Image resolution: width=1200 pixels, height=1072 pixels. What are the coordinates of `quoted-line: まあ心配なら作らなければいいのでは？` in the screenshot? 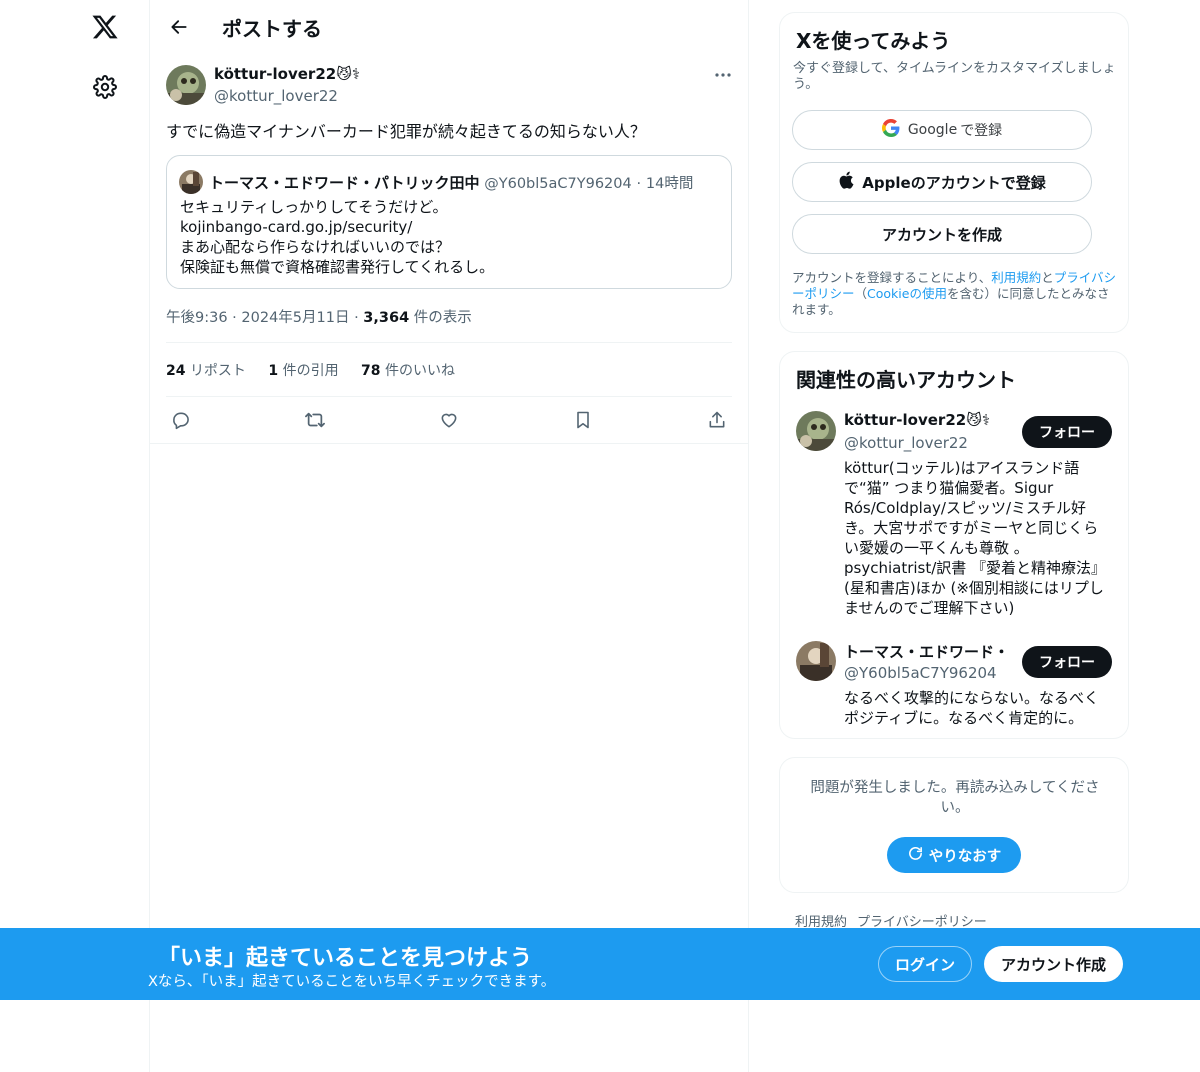 It's located at (315, 247).